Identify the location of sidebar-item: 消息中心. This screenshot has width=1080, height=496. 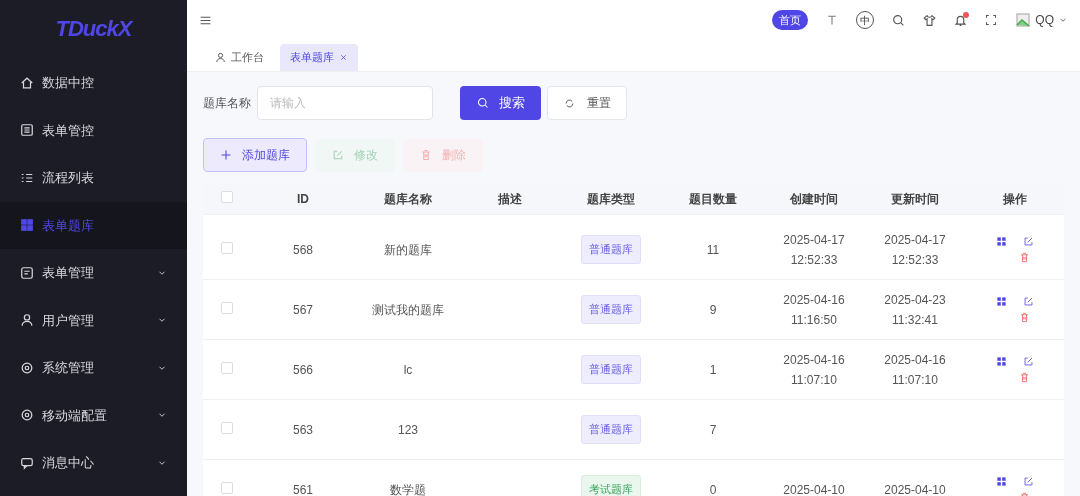
(93, 463).